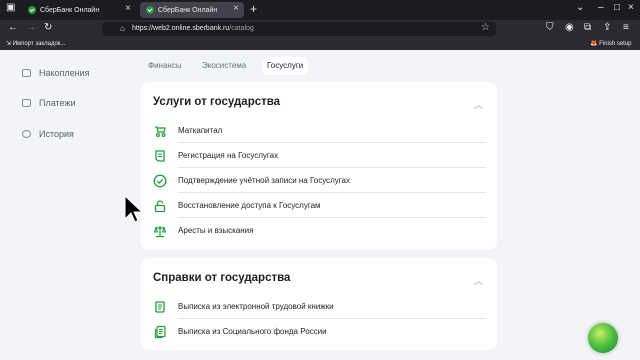 The image size is (640, 360). What do you see at coordinates (10, 7) in the screenshot?
I see `tab-overview-icon: ▣` at bounding box center [10, 7].